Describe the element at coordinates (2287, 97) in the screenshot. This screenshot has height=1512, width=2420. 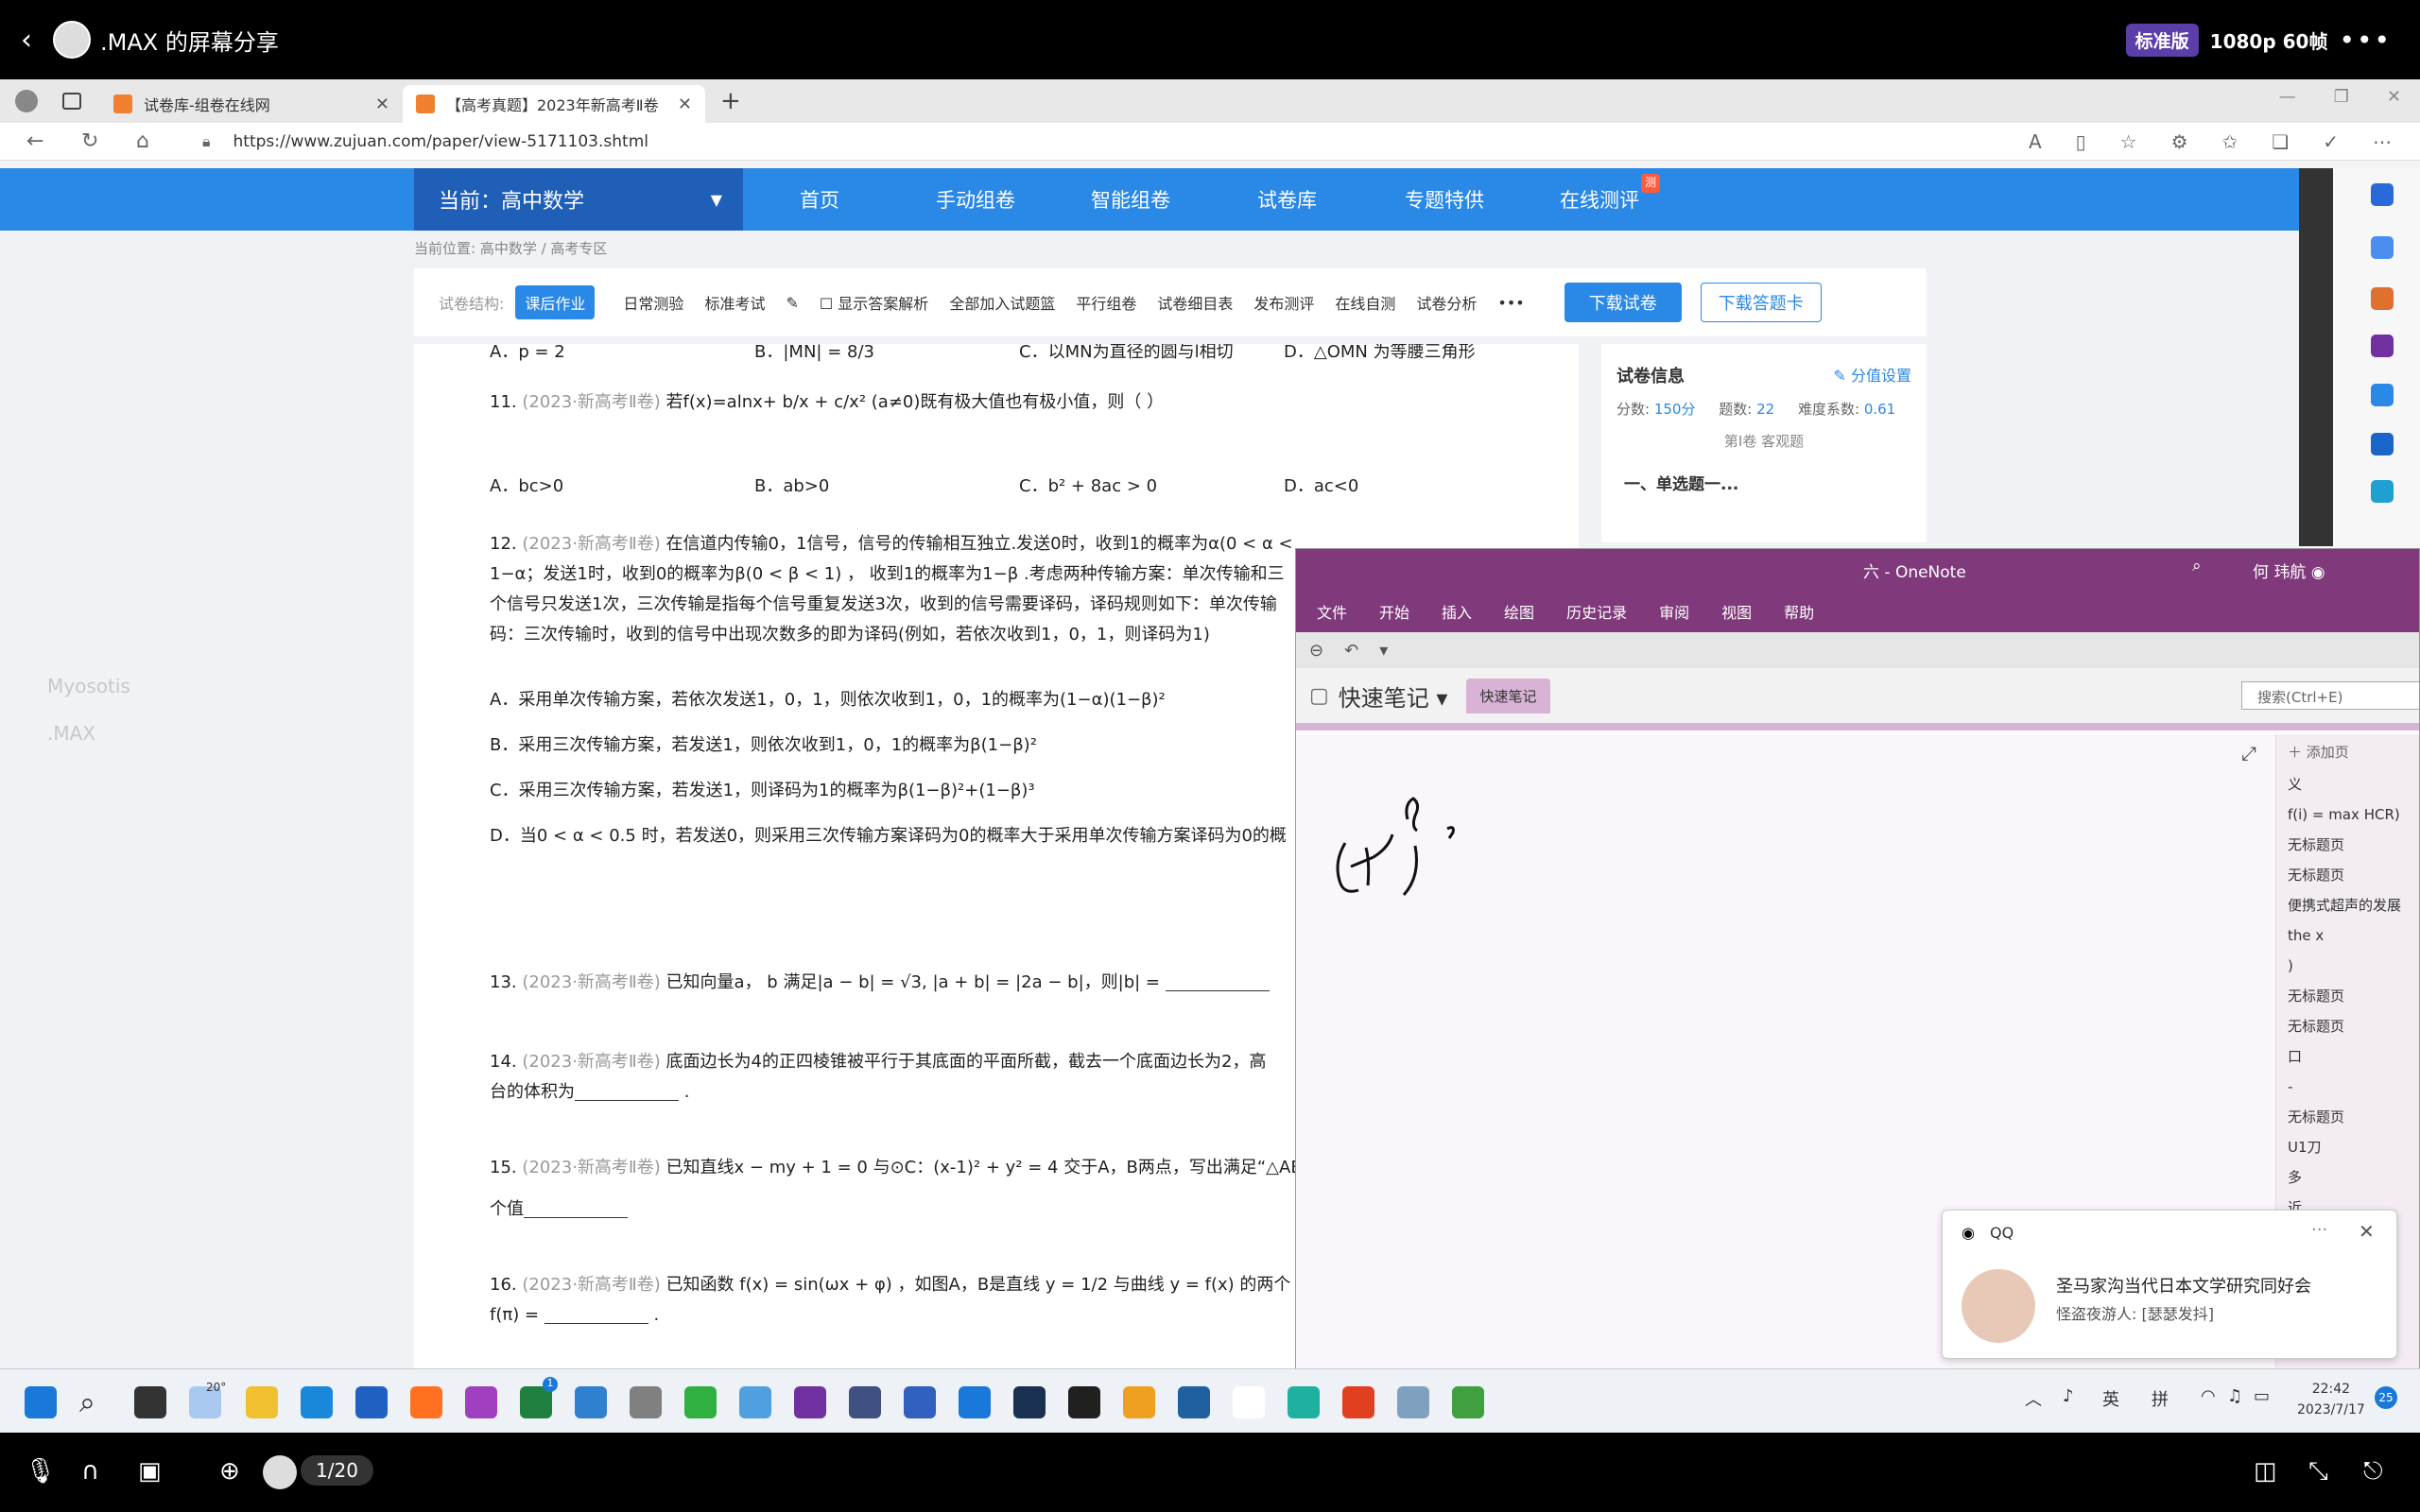
I see `minimize-icon: —` at that location.